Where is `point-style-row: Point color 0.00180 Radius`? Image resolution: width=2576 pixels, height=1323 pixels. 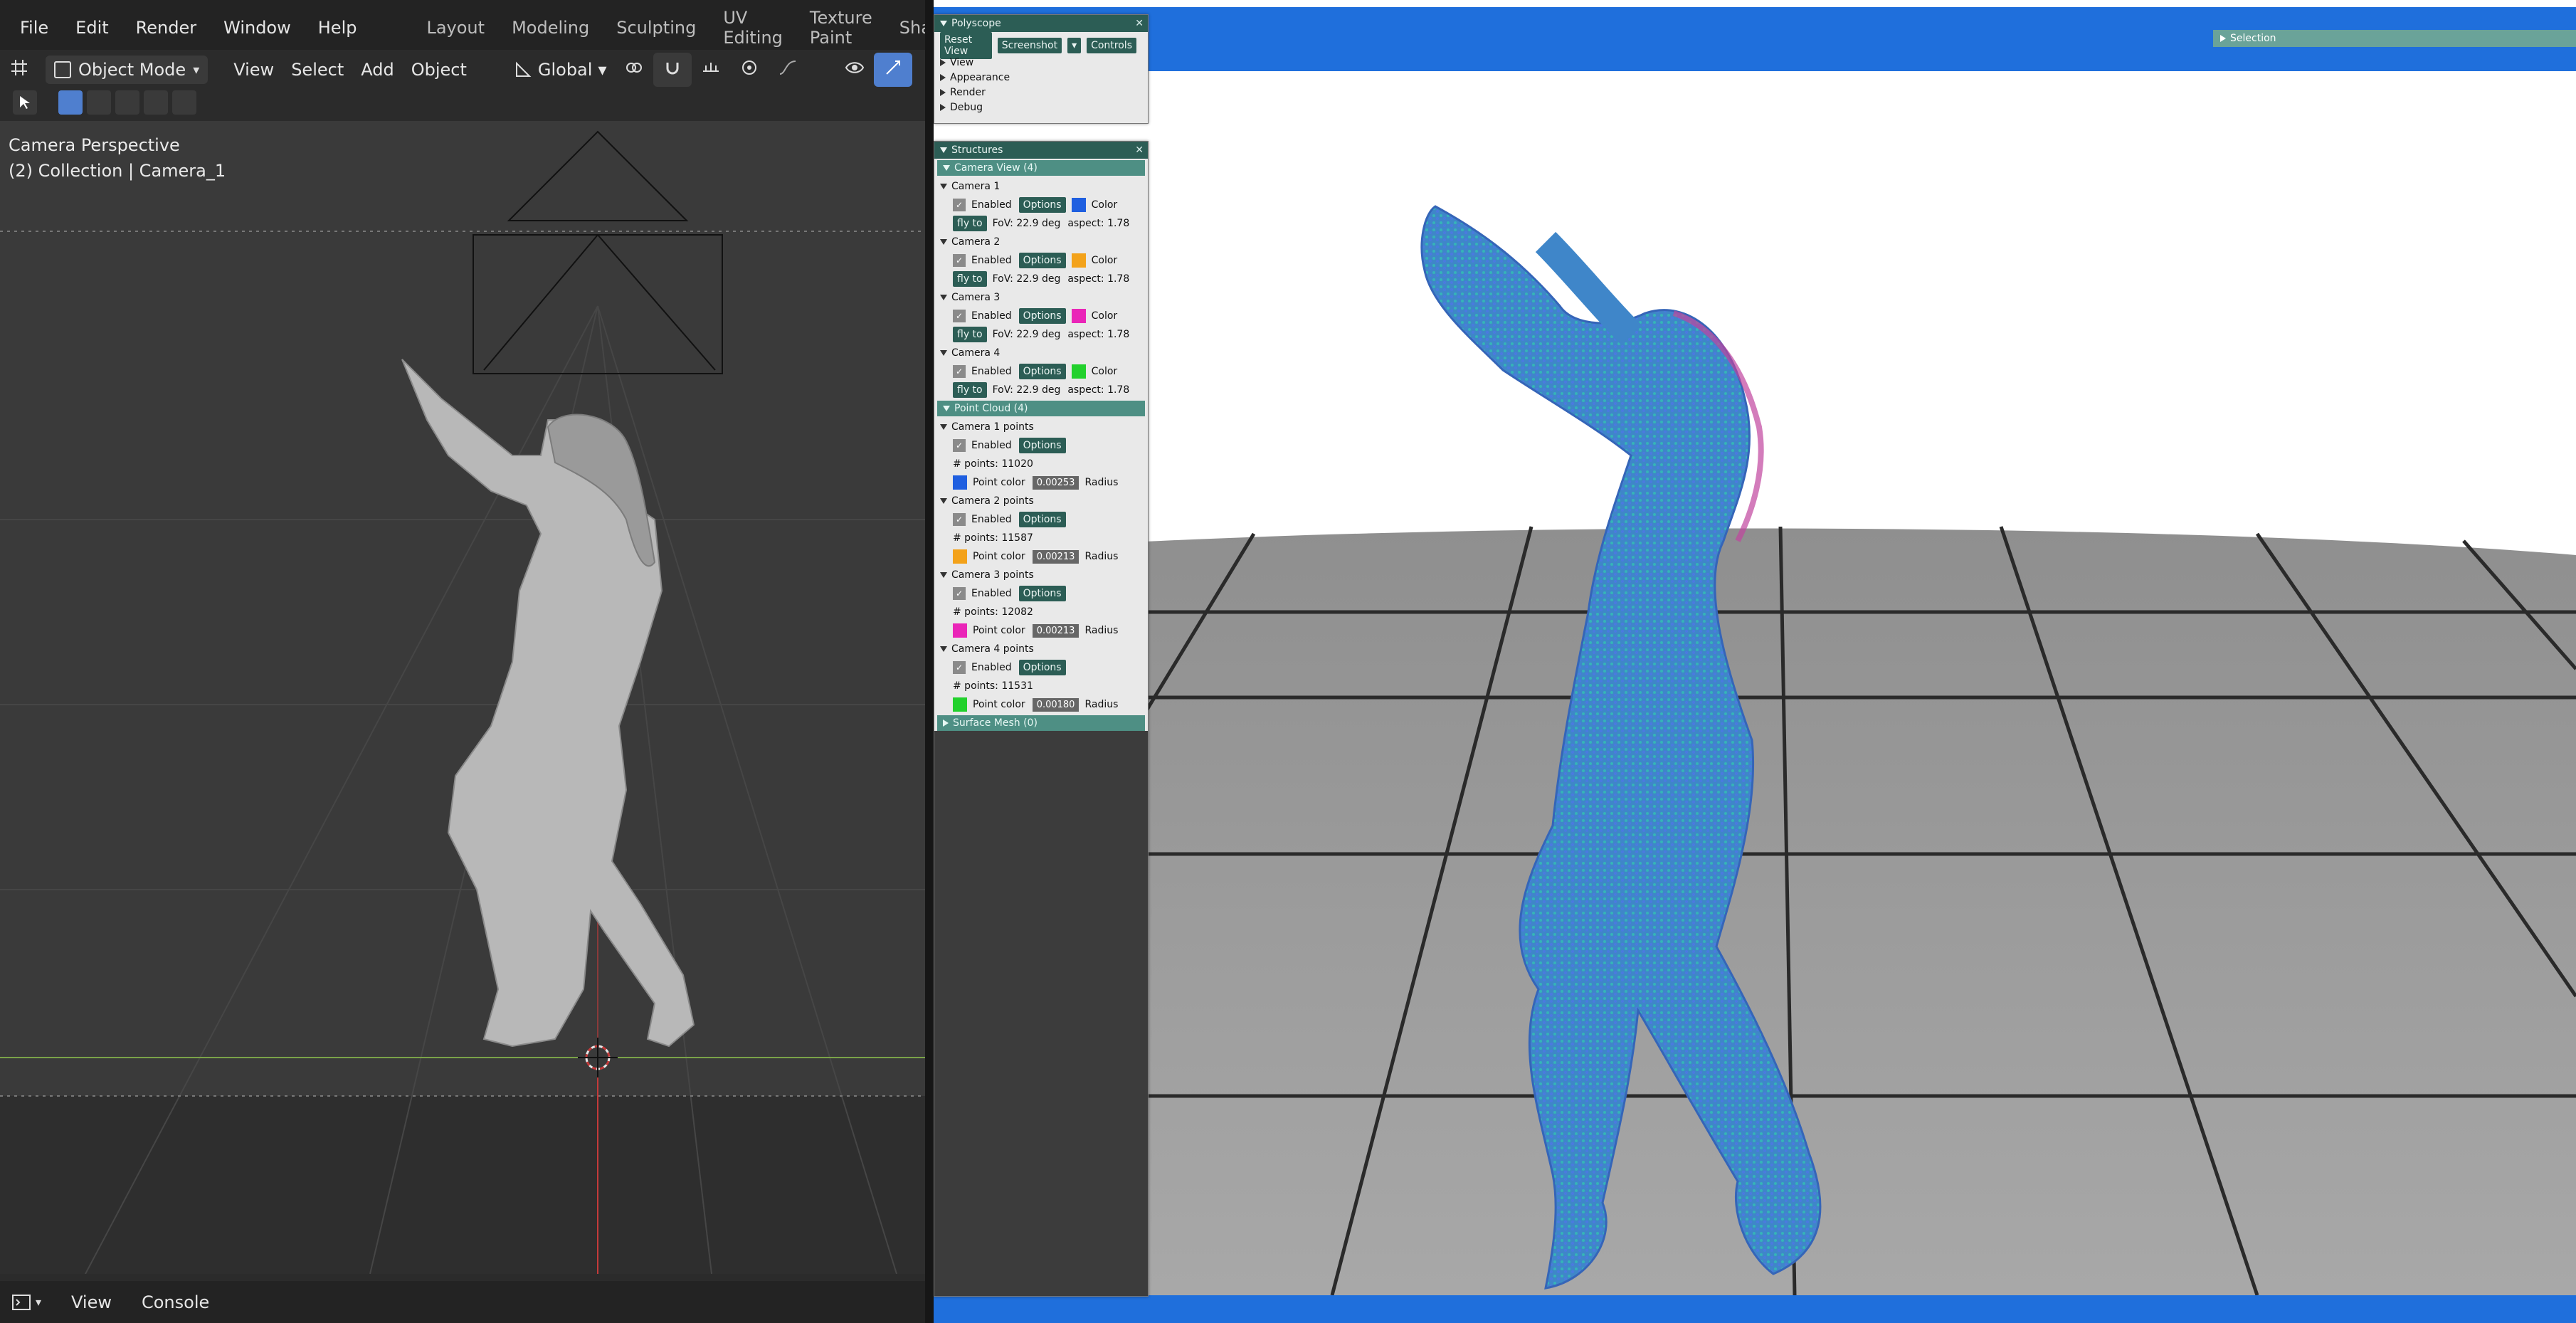 point-style-row: Point color 0.00180 Radius is located at coordinates (1041, 704).